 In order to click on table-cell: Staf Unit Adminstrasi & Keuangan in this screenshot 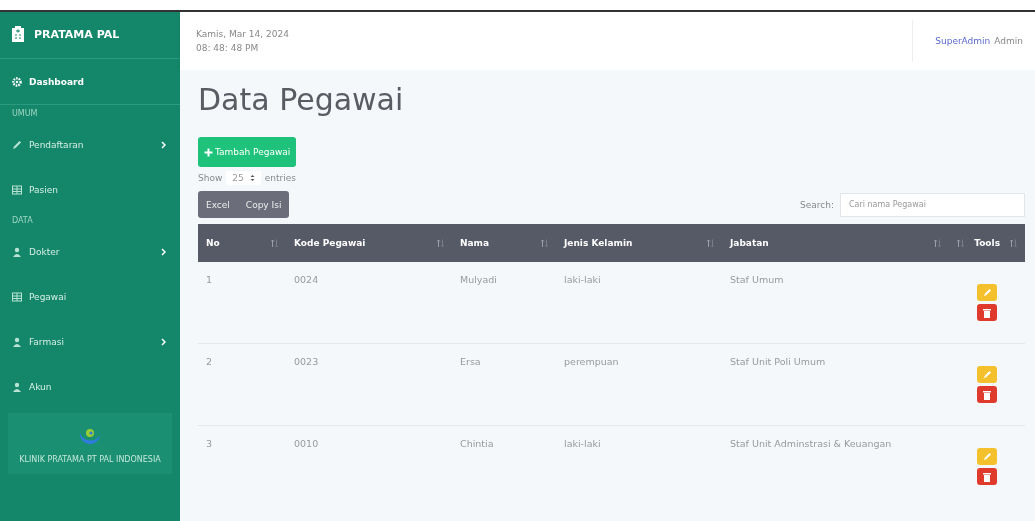, I will do `click(835, 466)`.